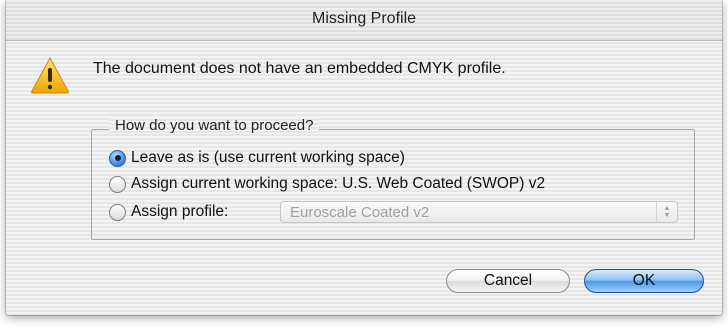 The width and height of the screenshot is (728, 328). I want to click on profile-select-value: Euroscale Coated v2, so click(360, 212).